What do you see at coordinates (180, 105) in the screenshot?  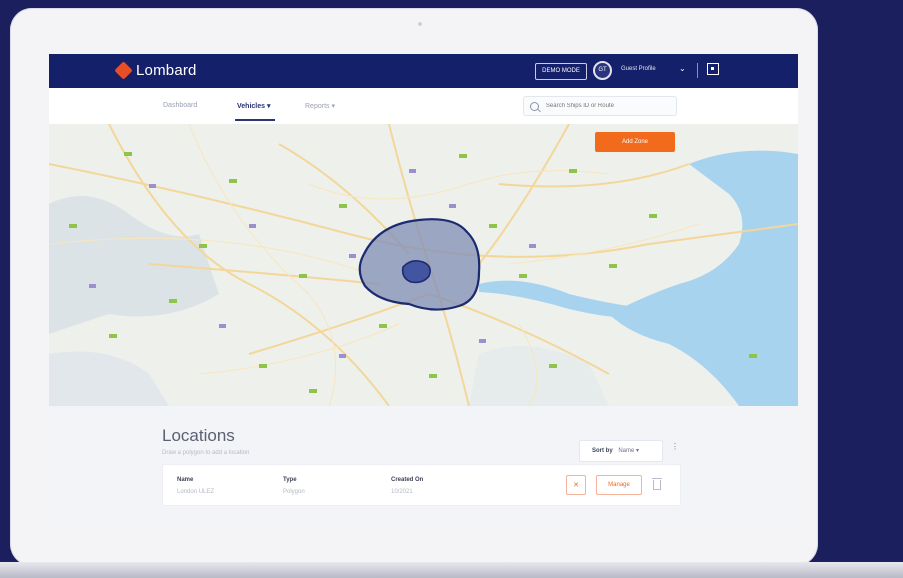 I see `tab-dashboard: Dashboard` at bounding box center [180, 105].